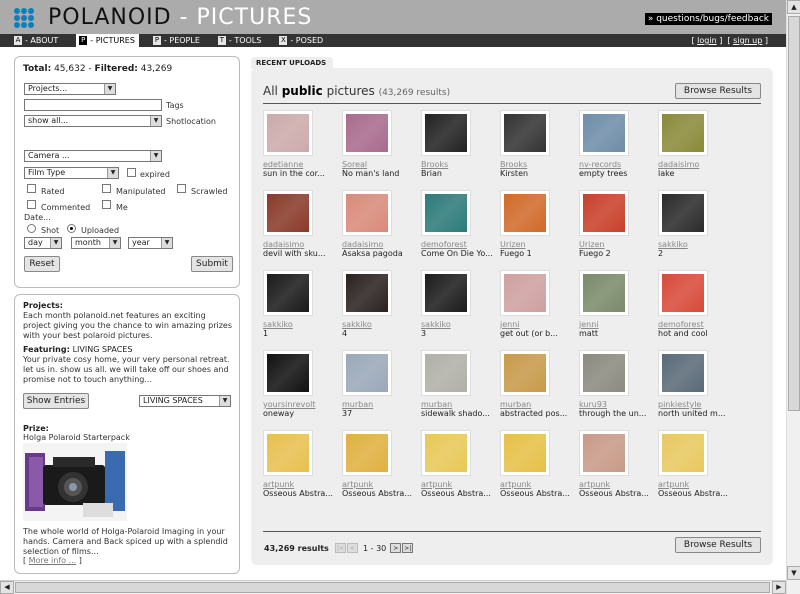  Describe the element at coordinates (131, 172) in the screenshot. I see `expired-checkbox` at that location.